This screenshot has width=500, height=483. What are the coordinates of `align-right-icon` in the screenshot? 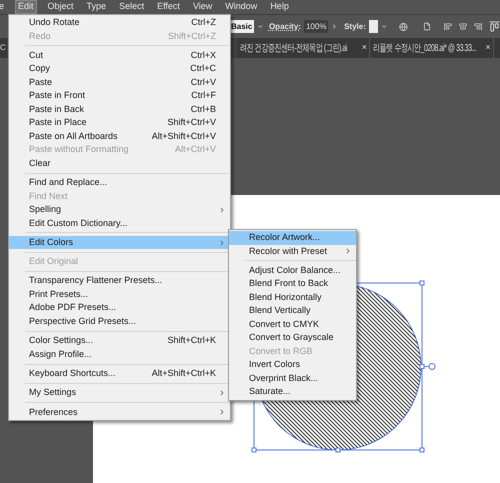 It's located at (478, 26).